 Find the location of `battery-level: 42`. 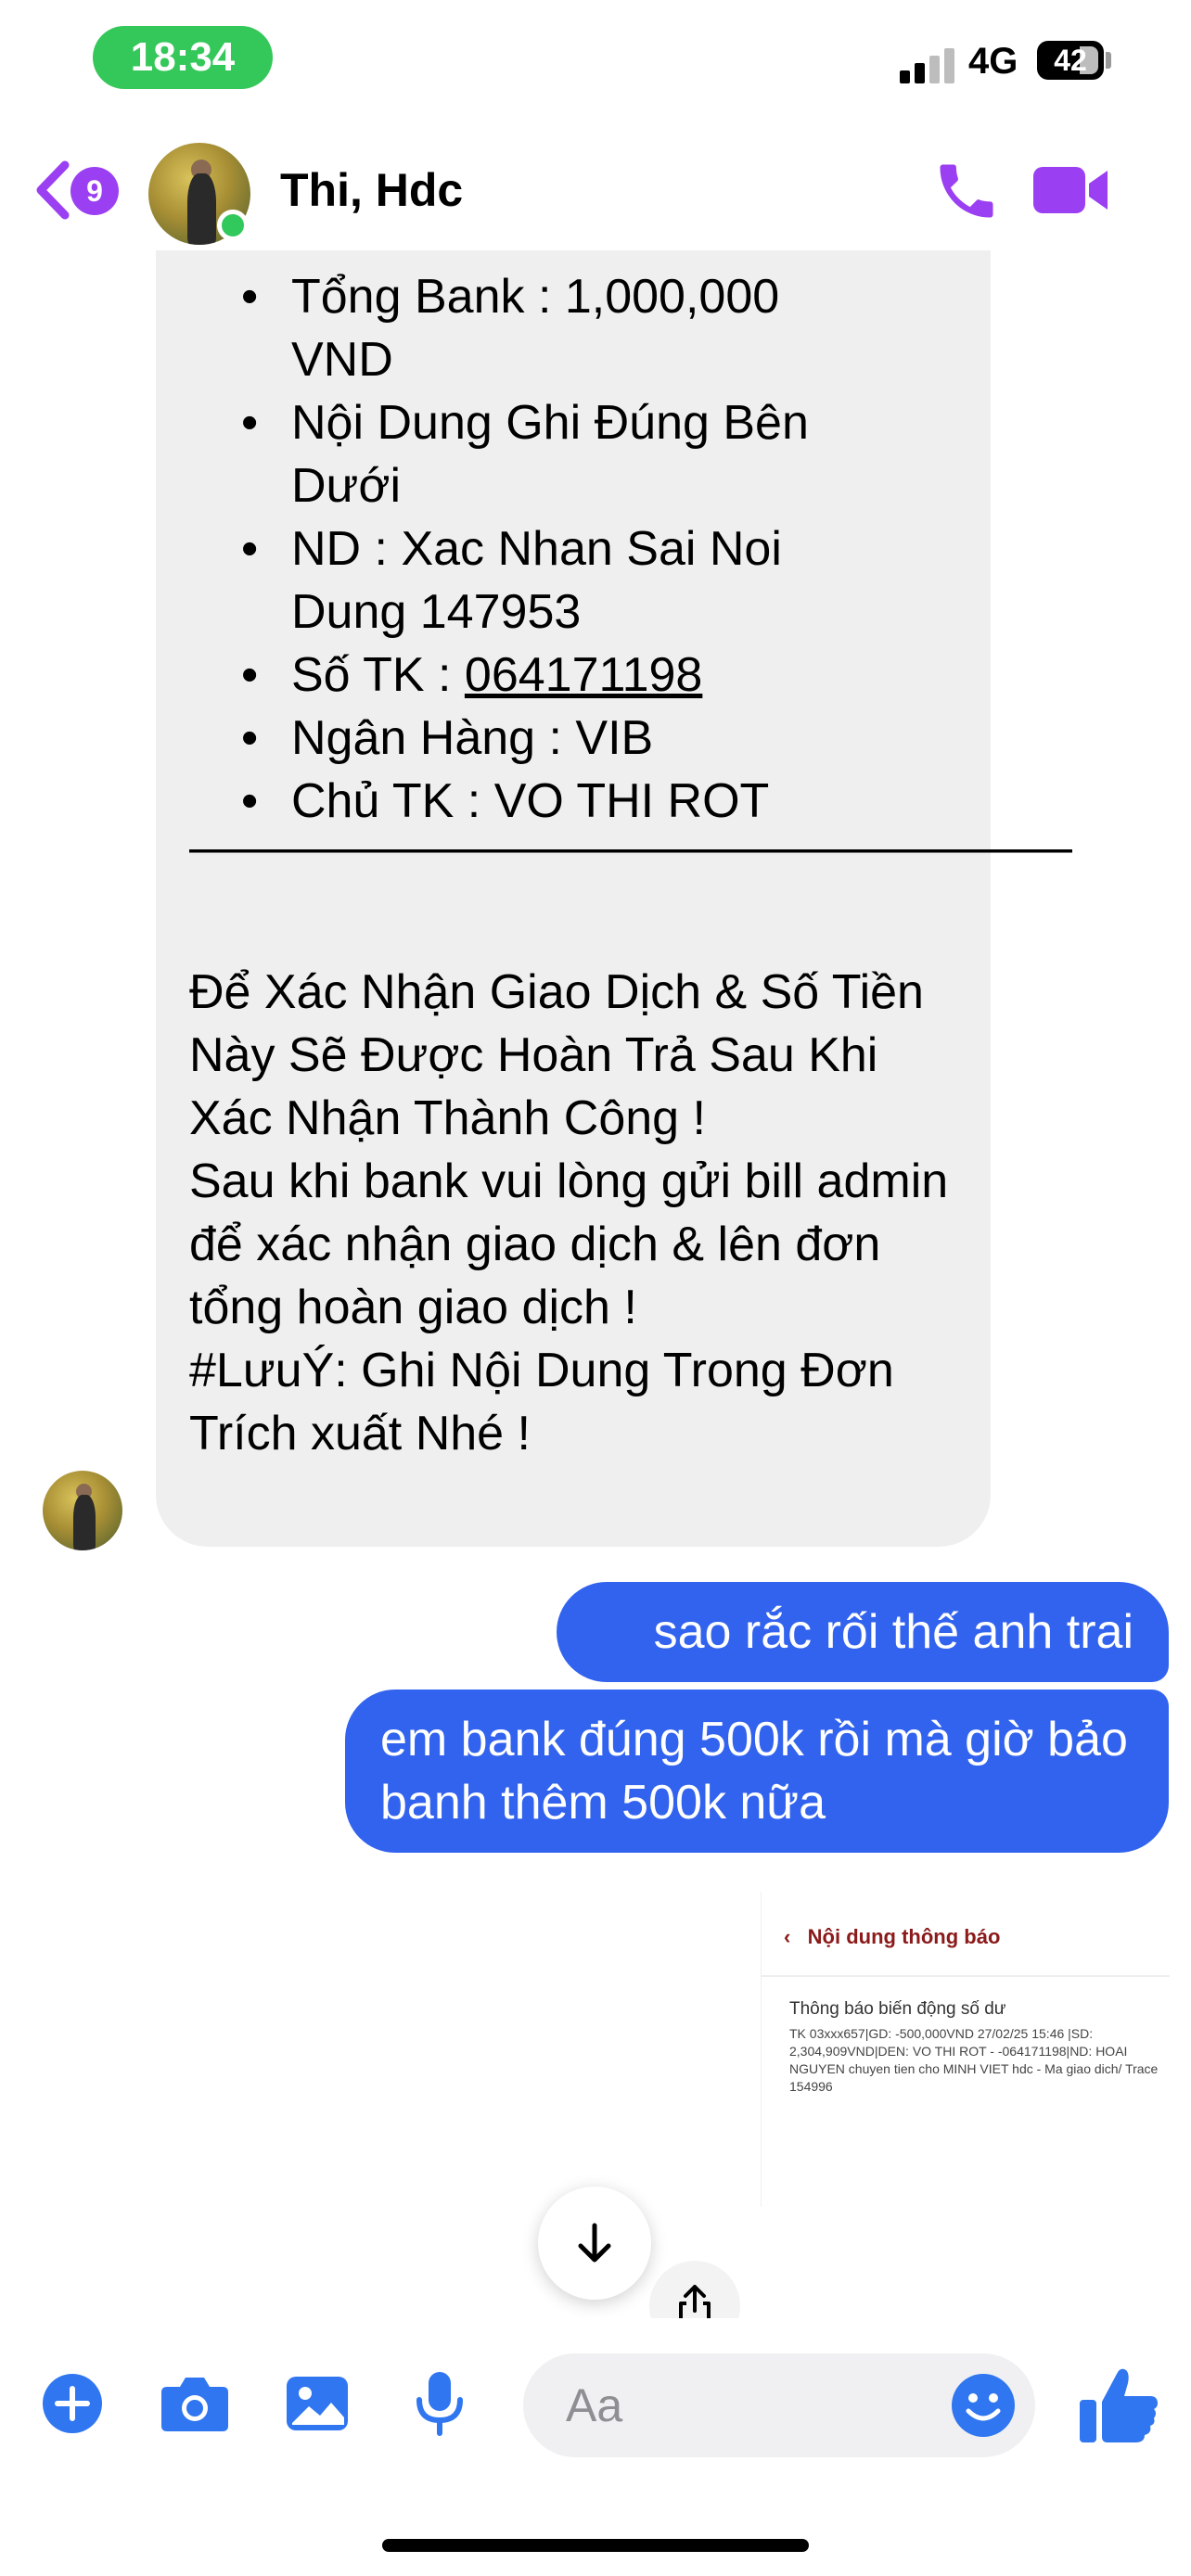

battery-level: 42 is located at coordinates (1070, 60).